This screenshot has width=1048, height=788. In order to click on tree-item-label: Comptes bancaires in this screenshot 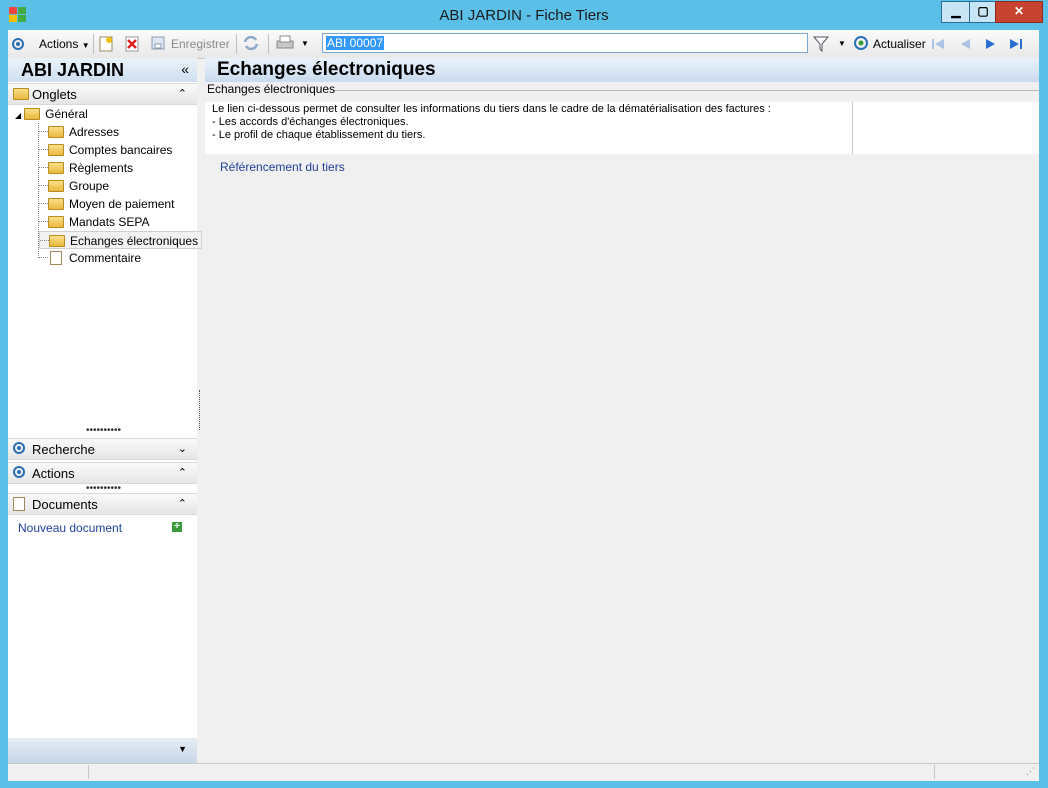, I will do `click(121, 150)`.